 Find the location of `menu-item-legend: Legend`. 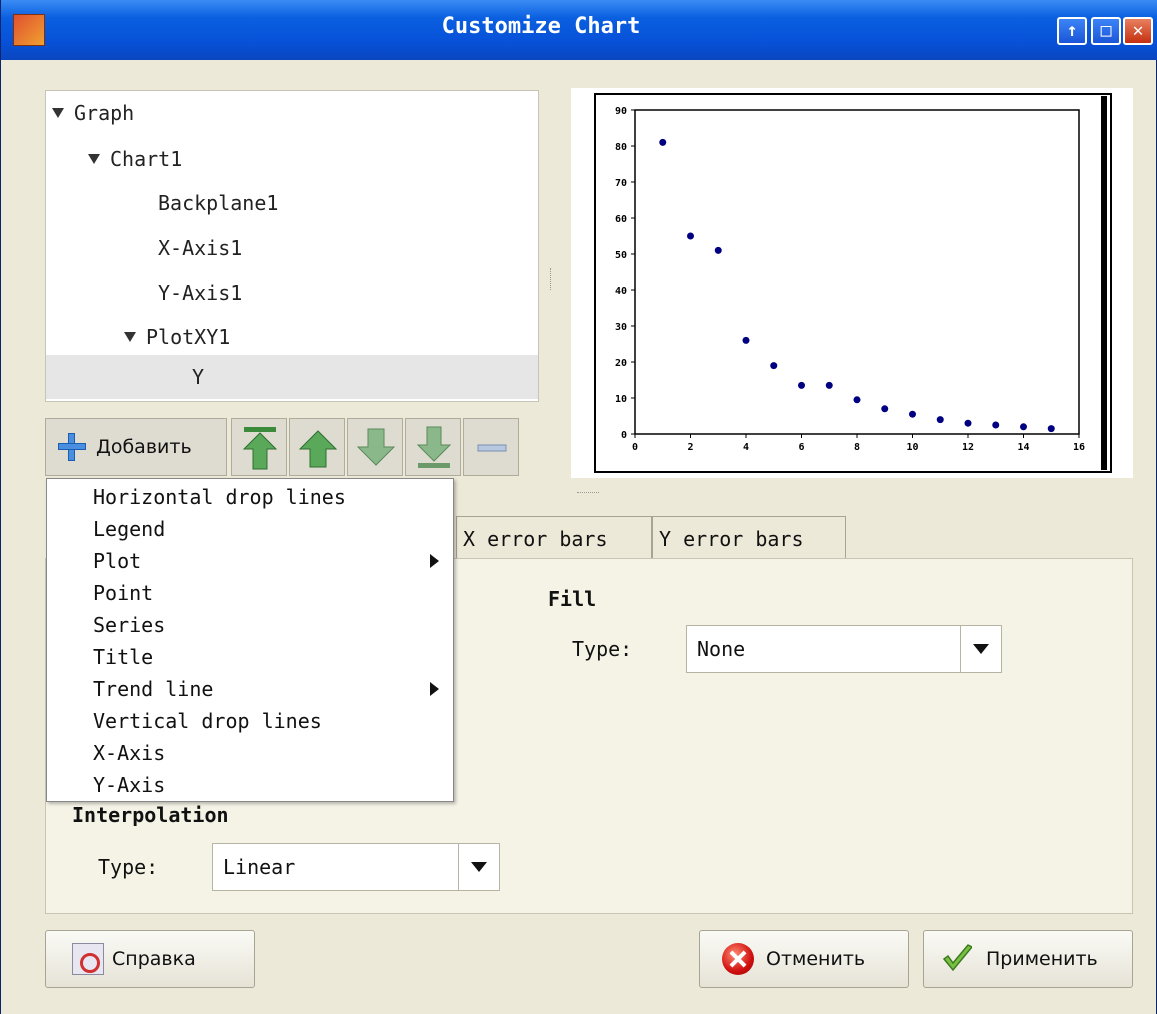

menu-item-legend: Legend is located at coordinates (250, 529).